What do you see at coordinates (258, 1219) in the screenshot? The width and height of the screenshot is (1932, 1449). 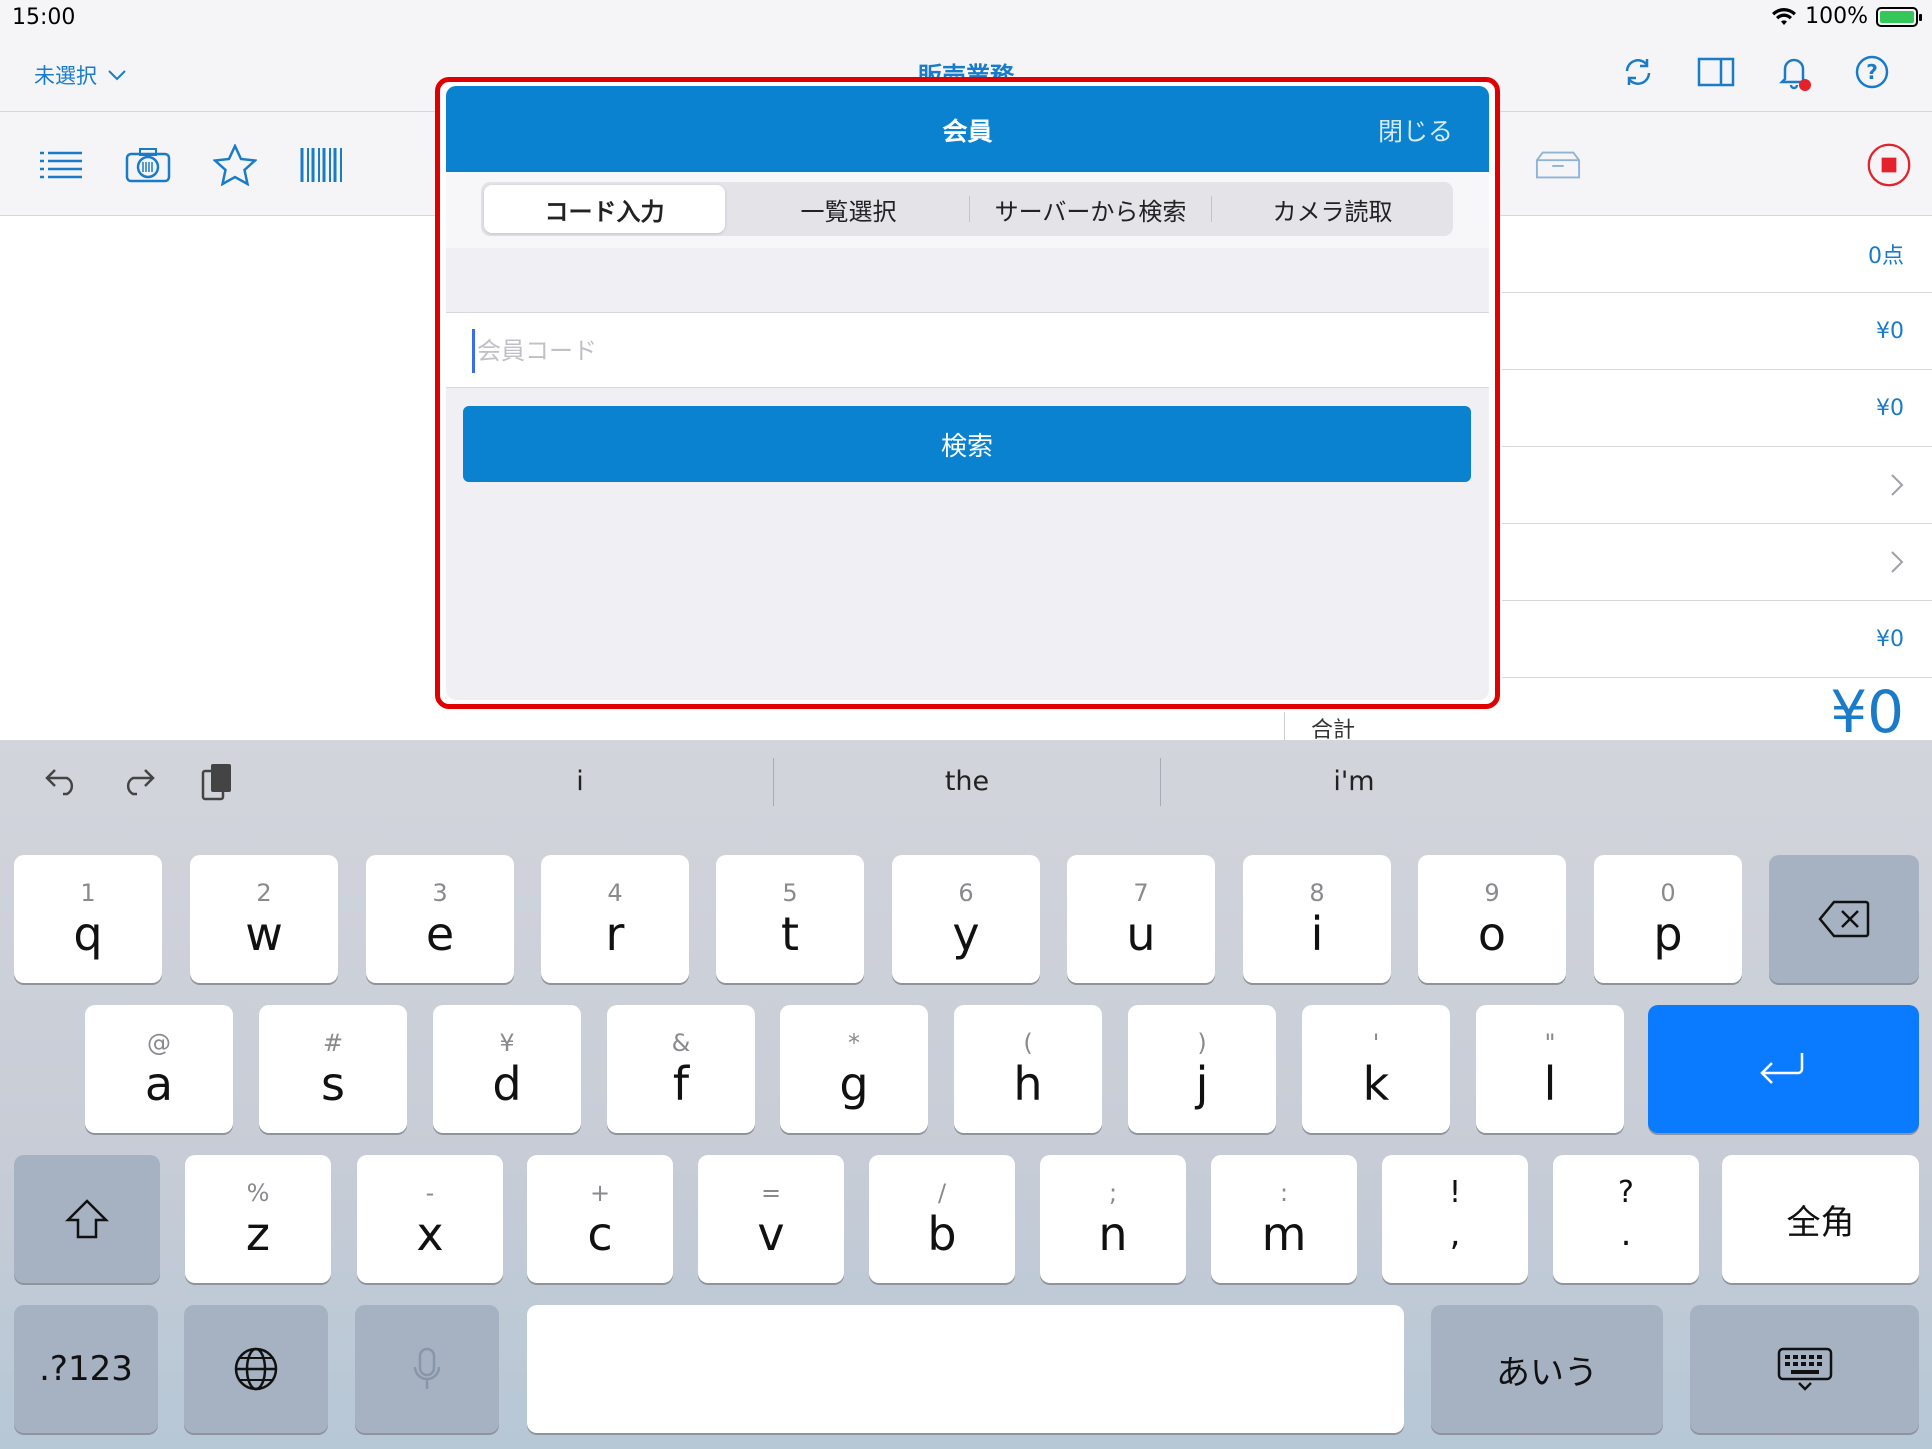 I see `key-z: % z` at bounding box center [258, 1219].